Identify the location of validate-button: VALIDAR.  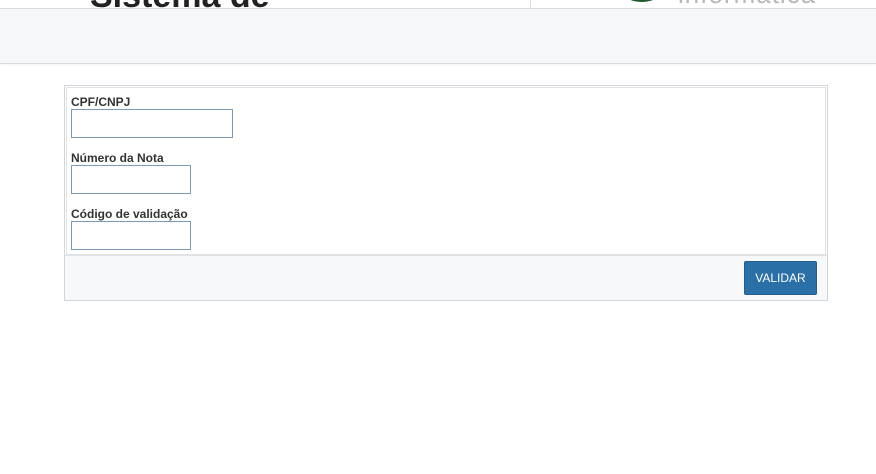
(780, 278).